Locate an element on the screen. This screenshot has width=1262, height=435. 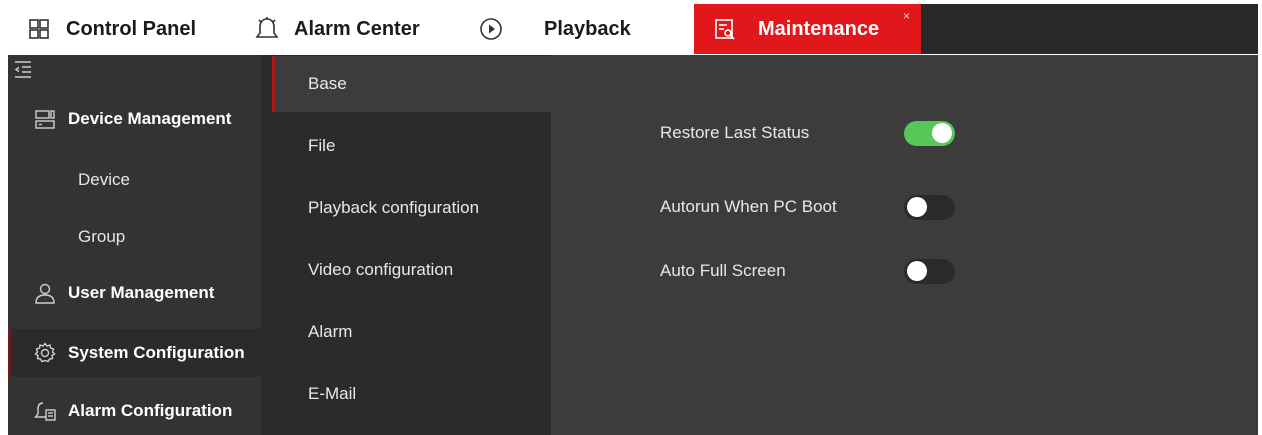
tab-bar-empty-area is located at coordinates (1089, 29).